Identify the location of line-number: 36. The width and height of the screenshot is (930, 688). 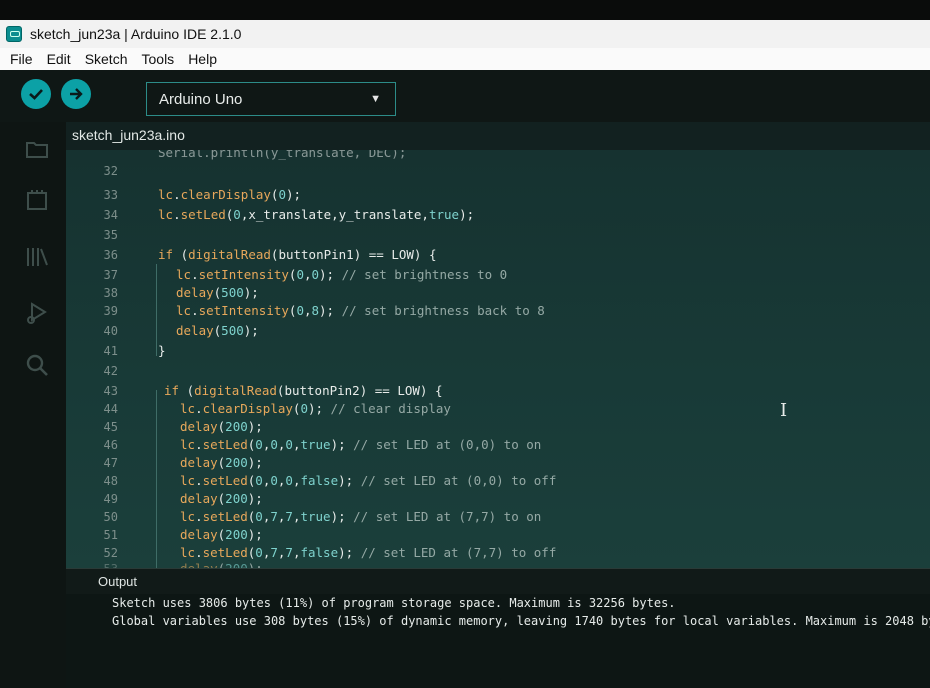
(110, 255).